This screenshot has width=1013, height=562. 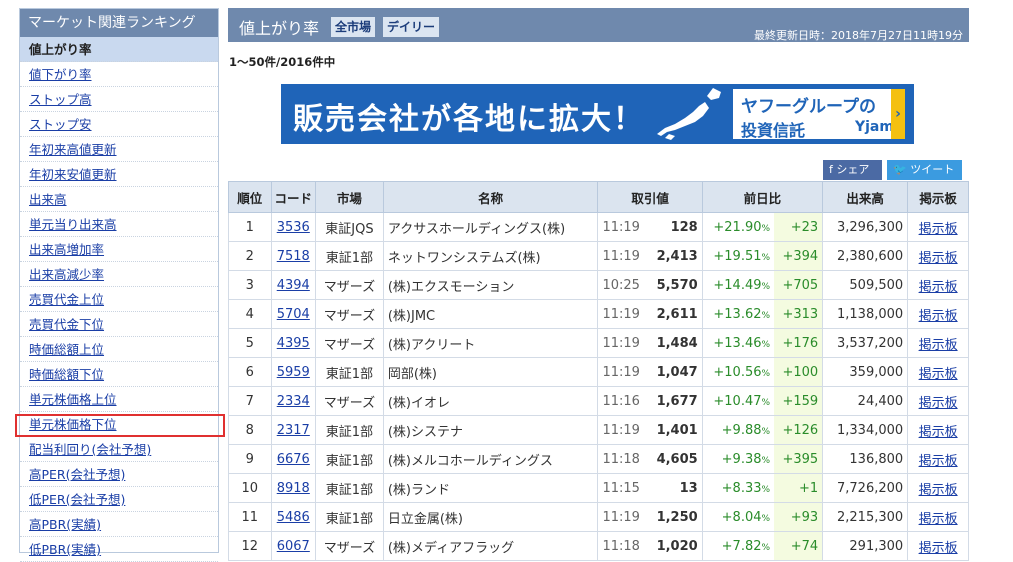 I want to click on company-name: (株)アクリート, so click(x=490, y=343).